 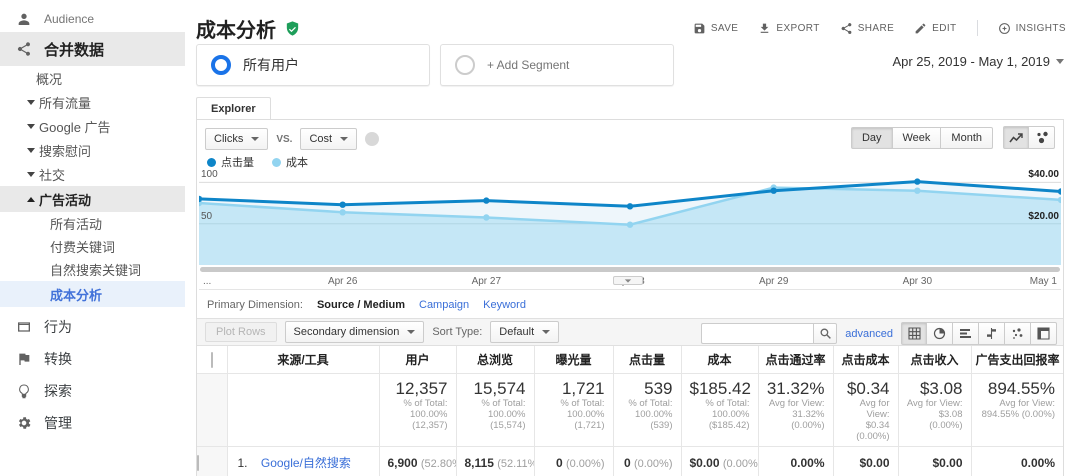 I want to click on clicks-series-dot-icon, so click(x=211, y=162).